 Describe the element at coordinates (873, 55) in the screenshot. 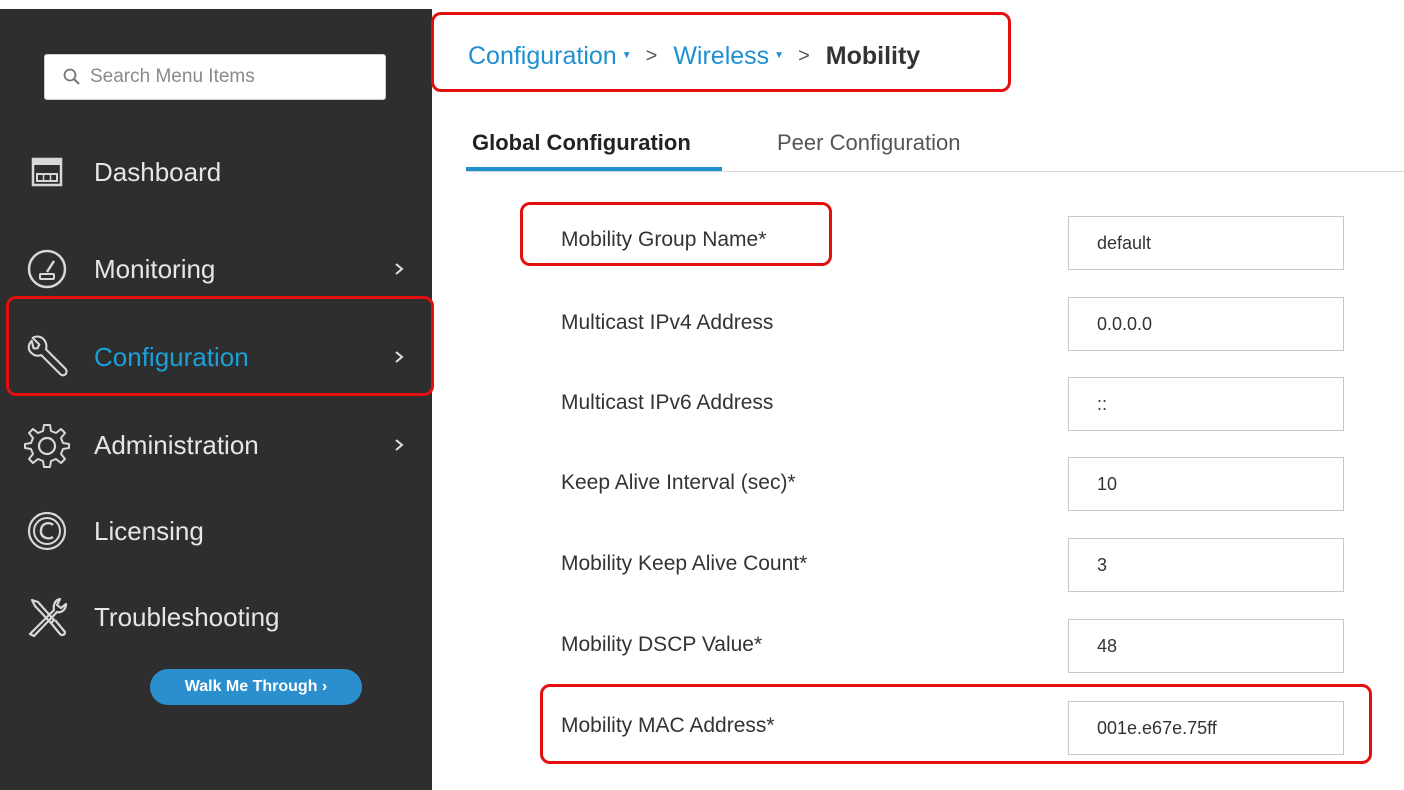

I see `breadcrumb-mobility: Mobility` at that location.